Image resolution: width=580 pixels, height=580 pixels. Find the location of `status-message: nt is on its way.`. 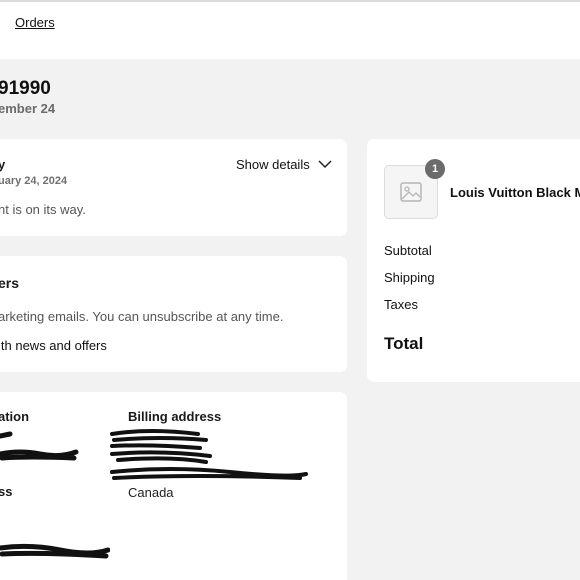

status-message: nt is on its way. is located at coordinates (43, 209).